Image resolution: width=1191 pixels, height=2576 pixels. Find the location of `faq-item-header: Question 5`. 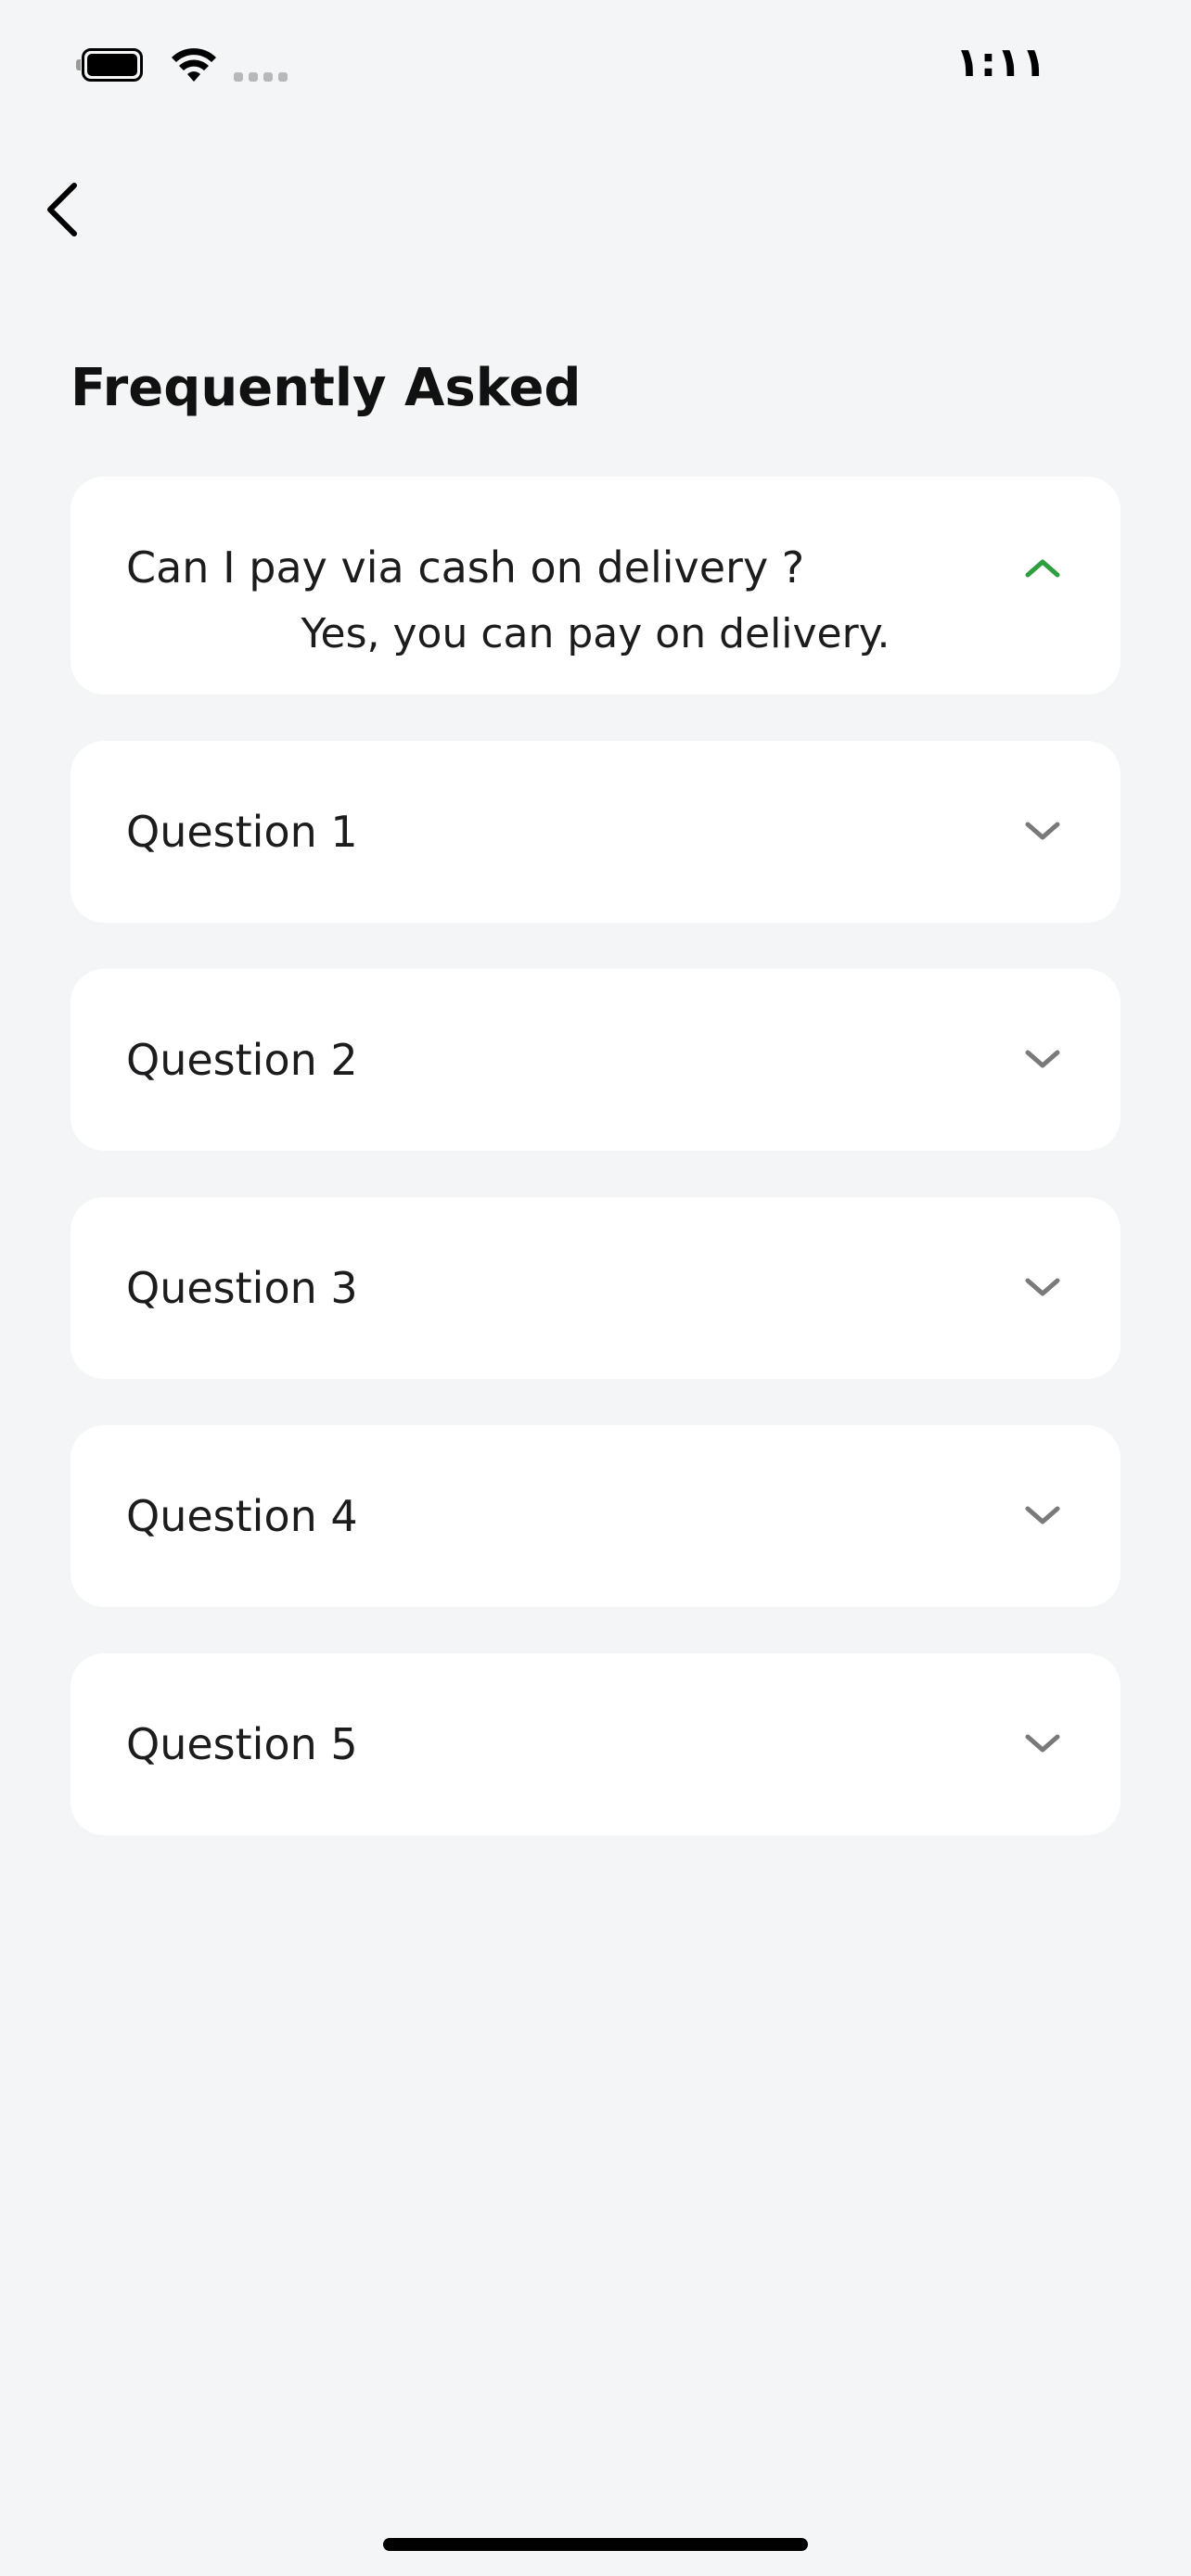

faq-item-header: Question 5 is located at coordinates (595, 1744).